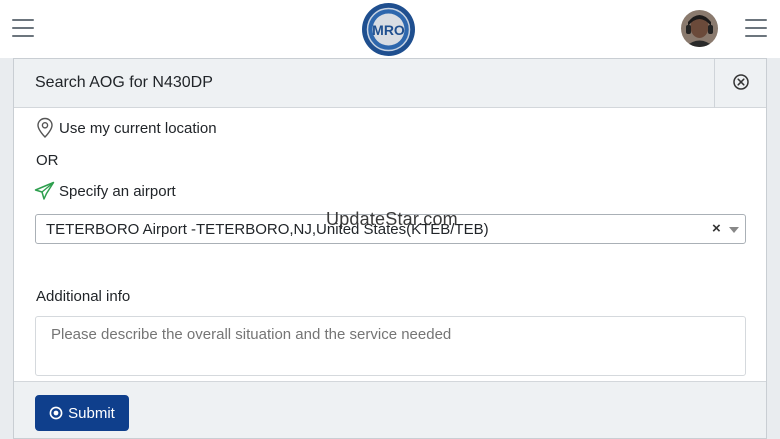  What do you see at coordinates (124, 82) in the screenshot?
I see `modal-title: Search AOG for N430DP` at bounding box center [124, 82].